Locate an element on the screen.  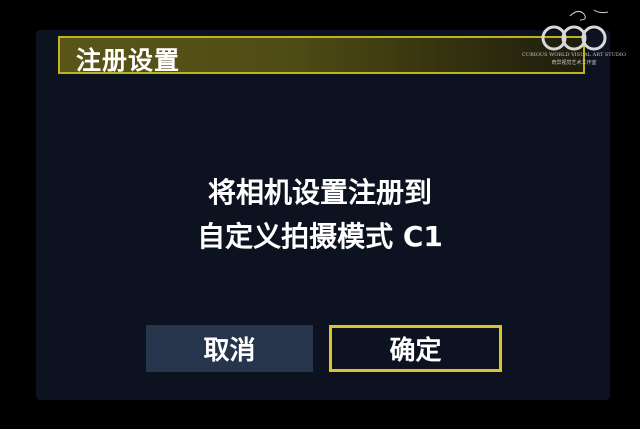
message-line-1: 将相机设置注册到 is located at coordinates (319, 192).